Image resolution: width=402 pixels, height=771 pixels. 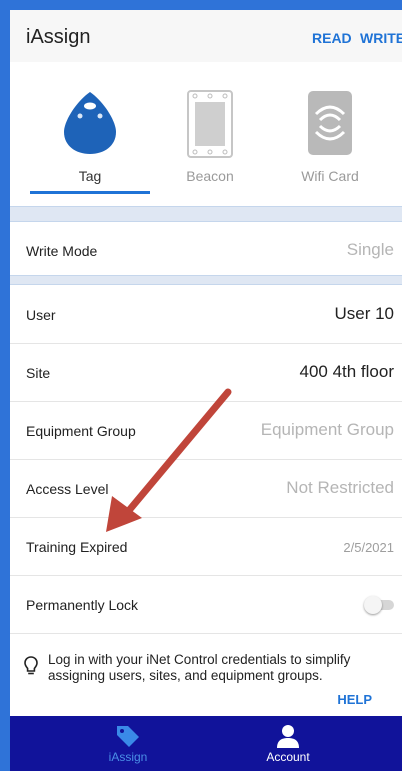 I want to click on write-mode-value: Single, so click(x=370, y=249).